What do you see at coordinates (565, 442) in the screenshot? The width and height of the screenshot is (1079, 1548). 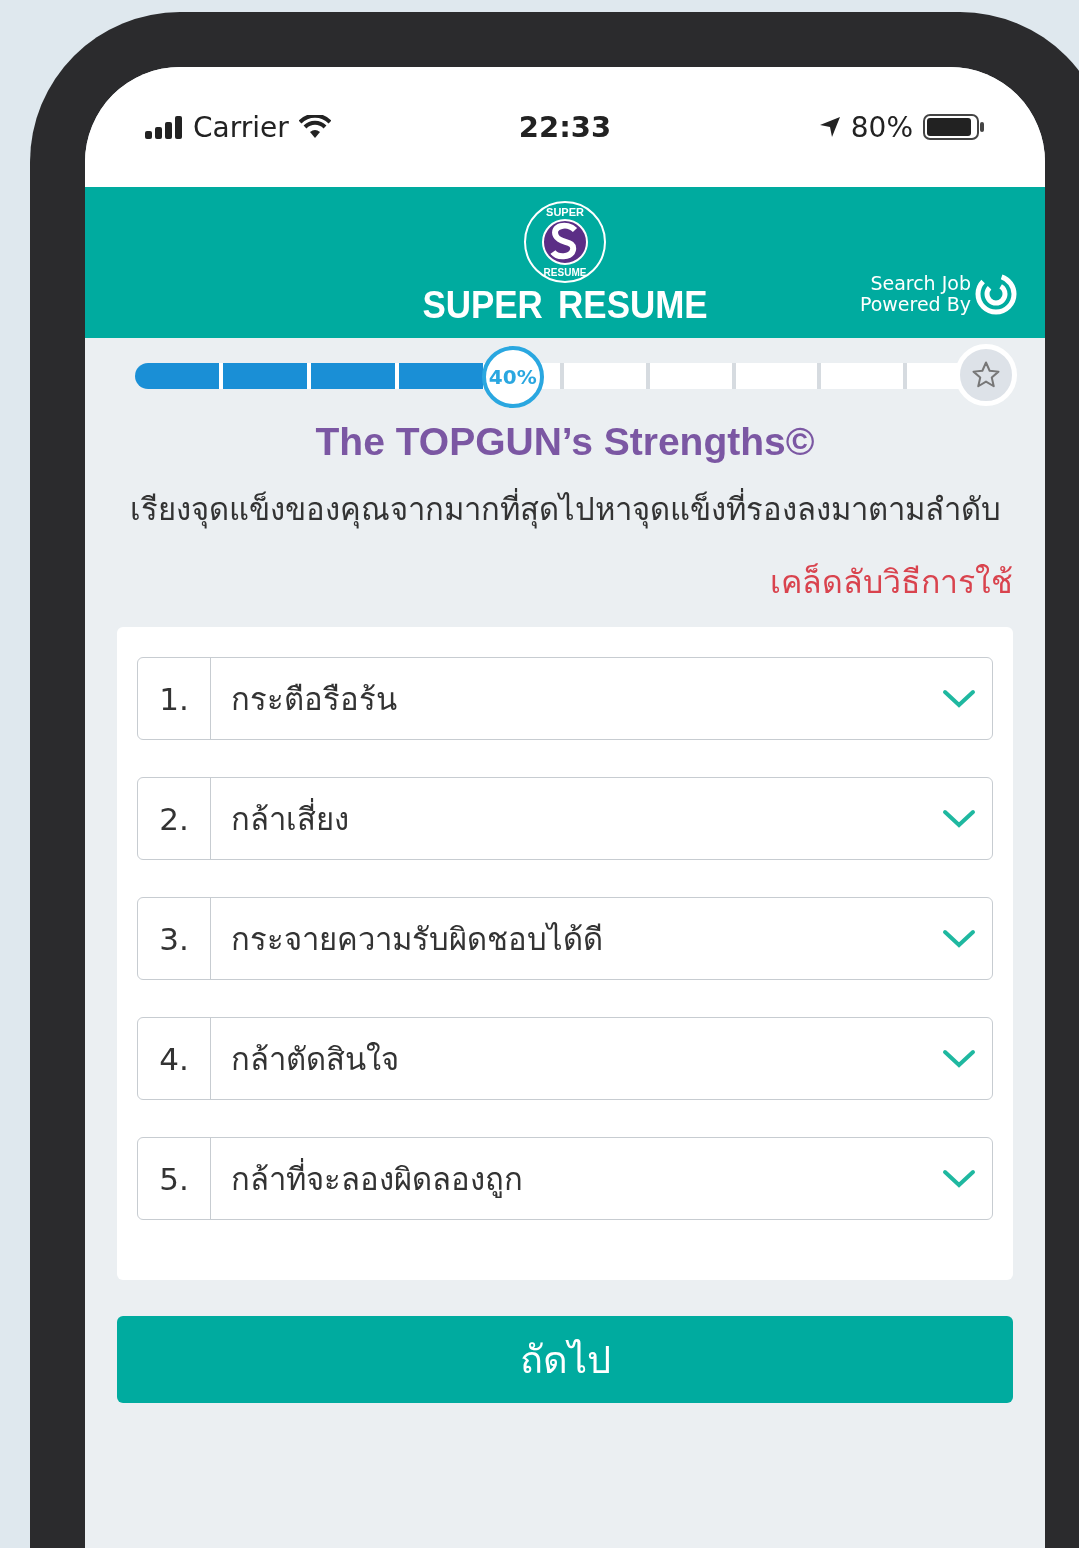 I see `page-title: The TOPGUN’s Strengths©` at bounding box center [565, 442].